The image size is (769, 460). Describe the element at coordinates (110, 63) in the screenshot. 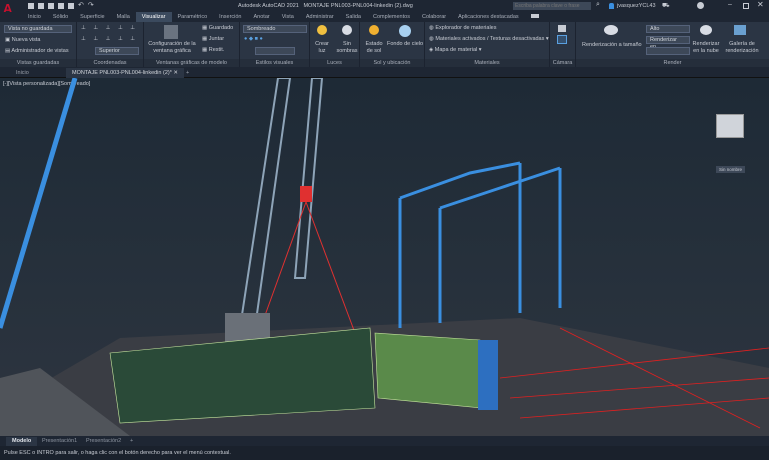

I see `panel-label: Coordenadas` at that location.